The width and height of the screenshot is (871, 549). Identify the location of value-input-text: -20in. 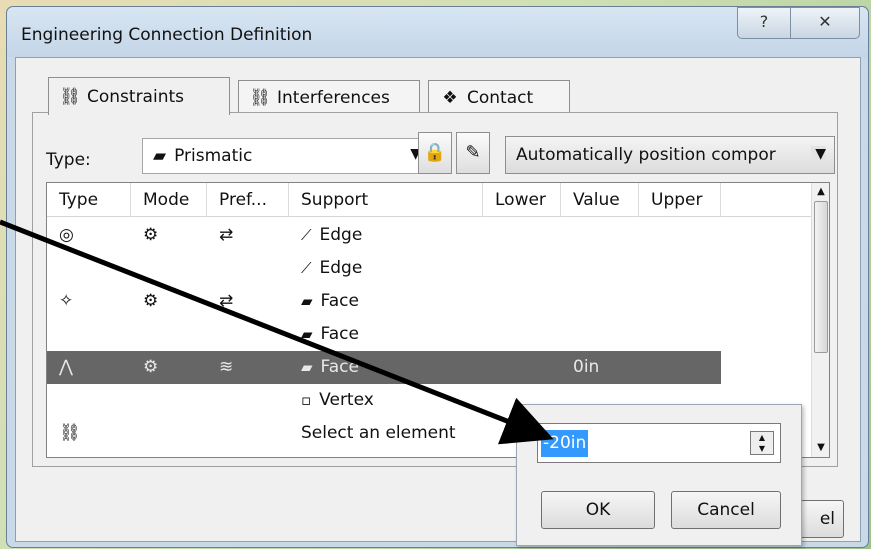
(565, 443).